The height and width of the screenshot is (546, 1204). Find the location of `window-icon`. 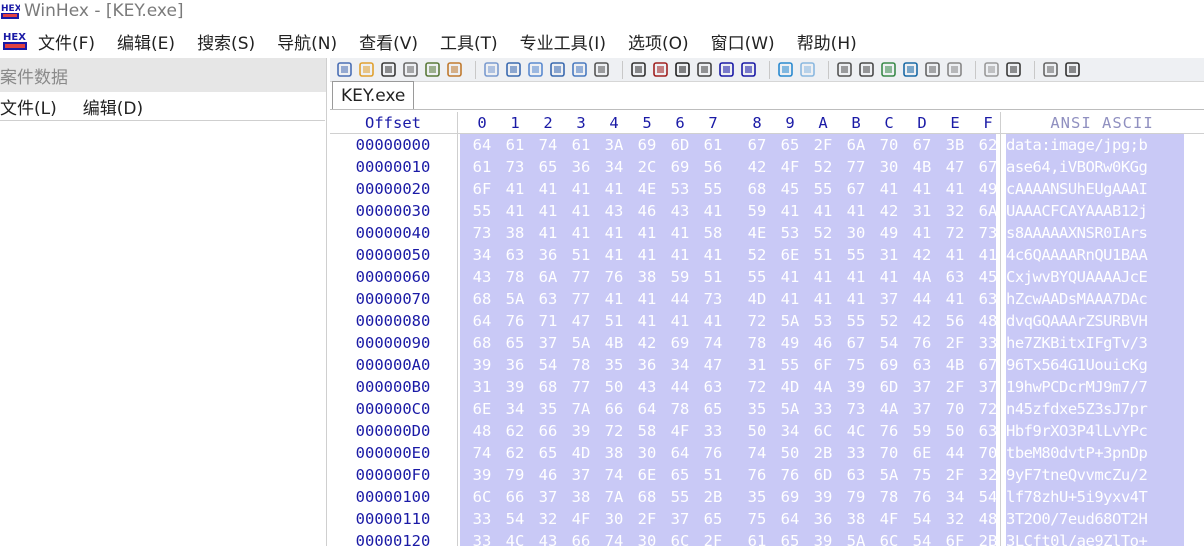

window-icon is located at coordinates (1050, 69).